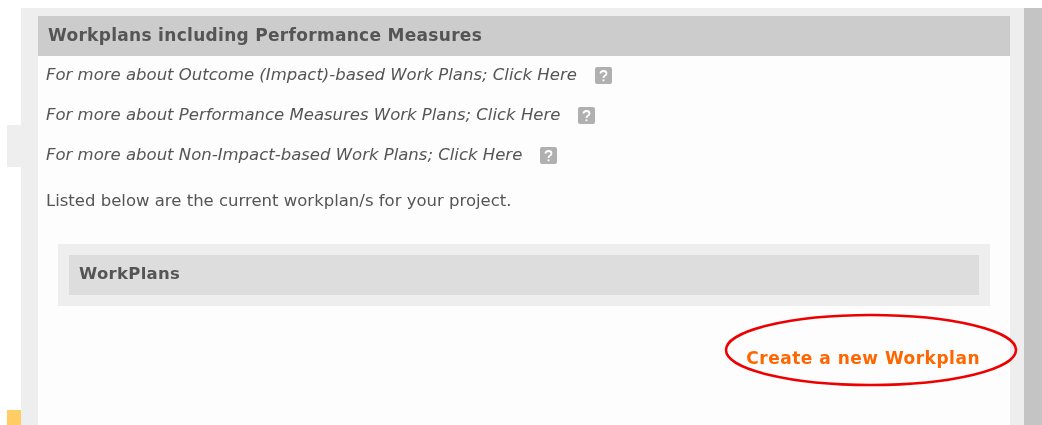 The width and height of the screenshot is (1042, 425). Describe the element at coordinates (524, 274) in the screenshot. I see `workplans-header: WorkPlans` at that location.